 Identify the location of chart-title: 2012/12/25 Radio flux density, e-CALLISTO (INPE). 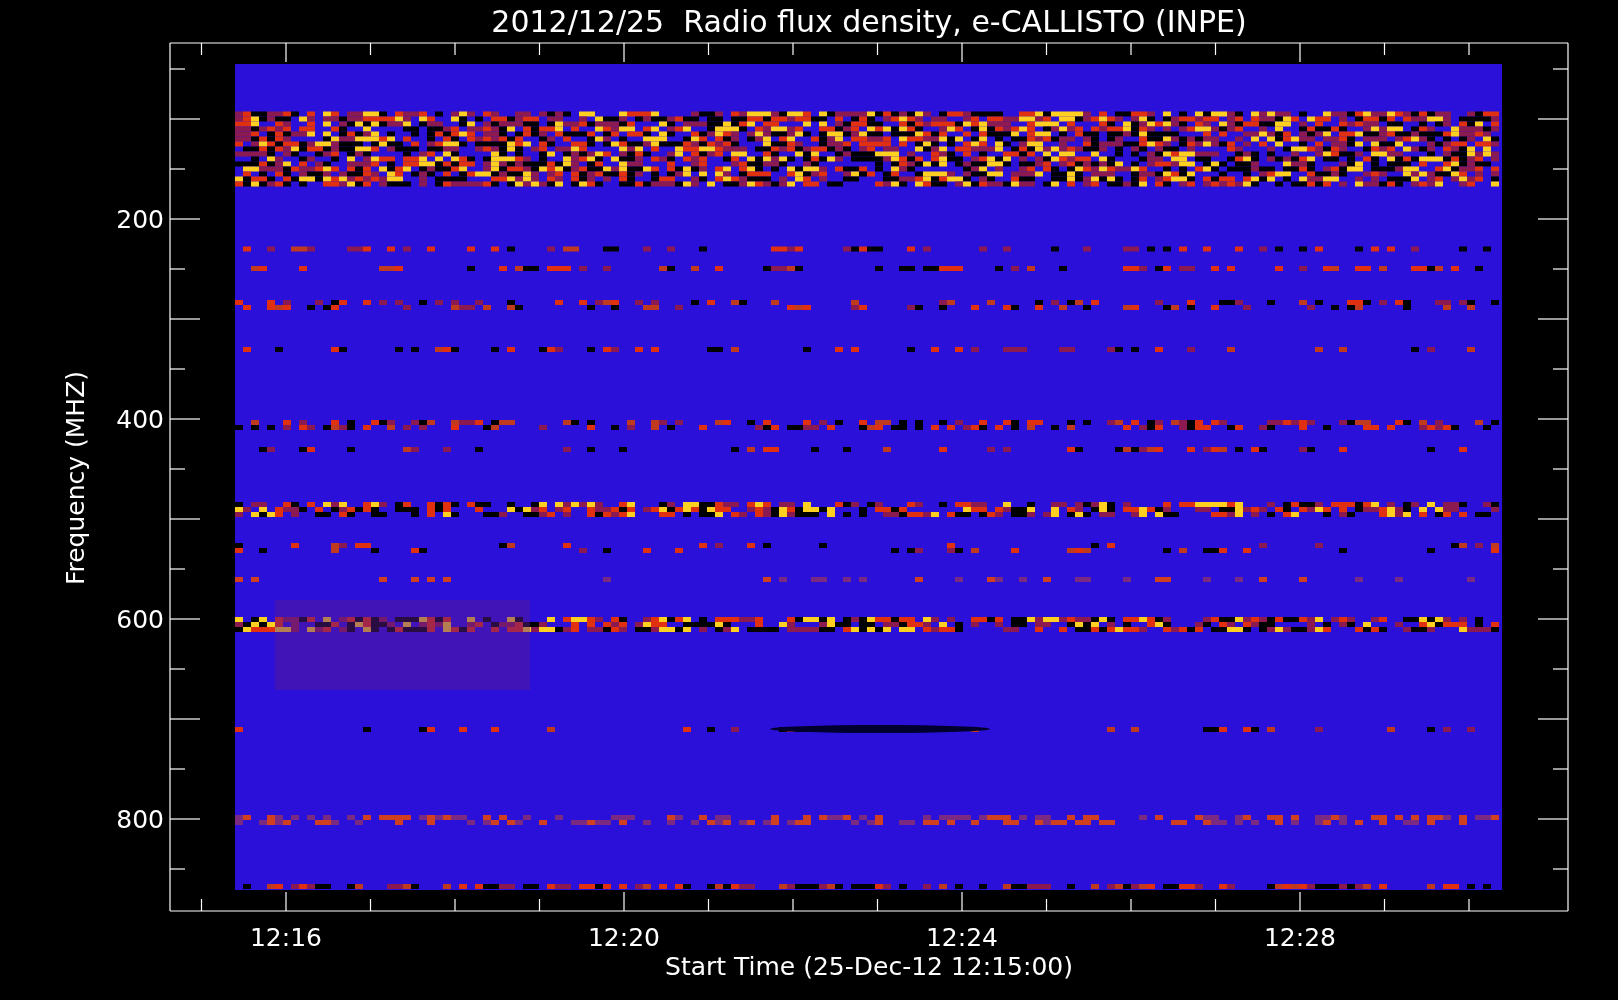
(869, 21).